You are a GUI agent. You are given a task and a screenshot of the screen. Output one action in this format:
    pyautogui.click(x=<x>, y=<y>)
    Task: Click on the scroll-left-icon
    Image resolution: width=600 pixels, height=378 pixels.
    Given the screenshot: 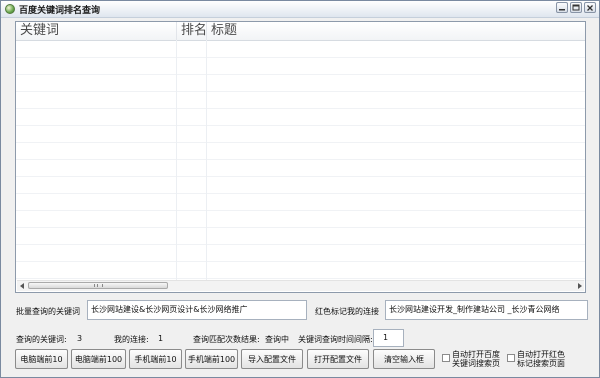 What is the action you would take?
    pyautogui.click(x=21, y=286)
    